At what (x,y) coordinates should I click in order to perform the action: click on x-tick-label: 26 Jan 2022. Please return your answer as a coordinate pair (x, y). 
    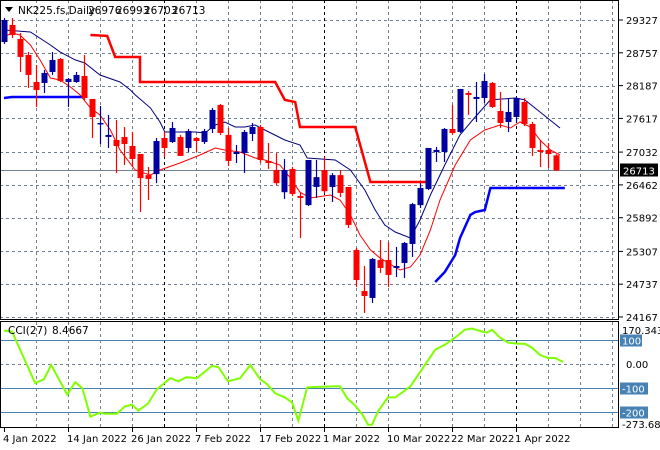
    Looking at the image, I should click on (161, 439).